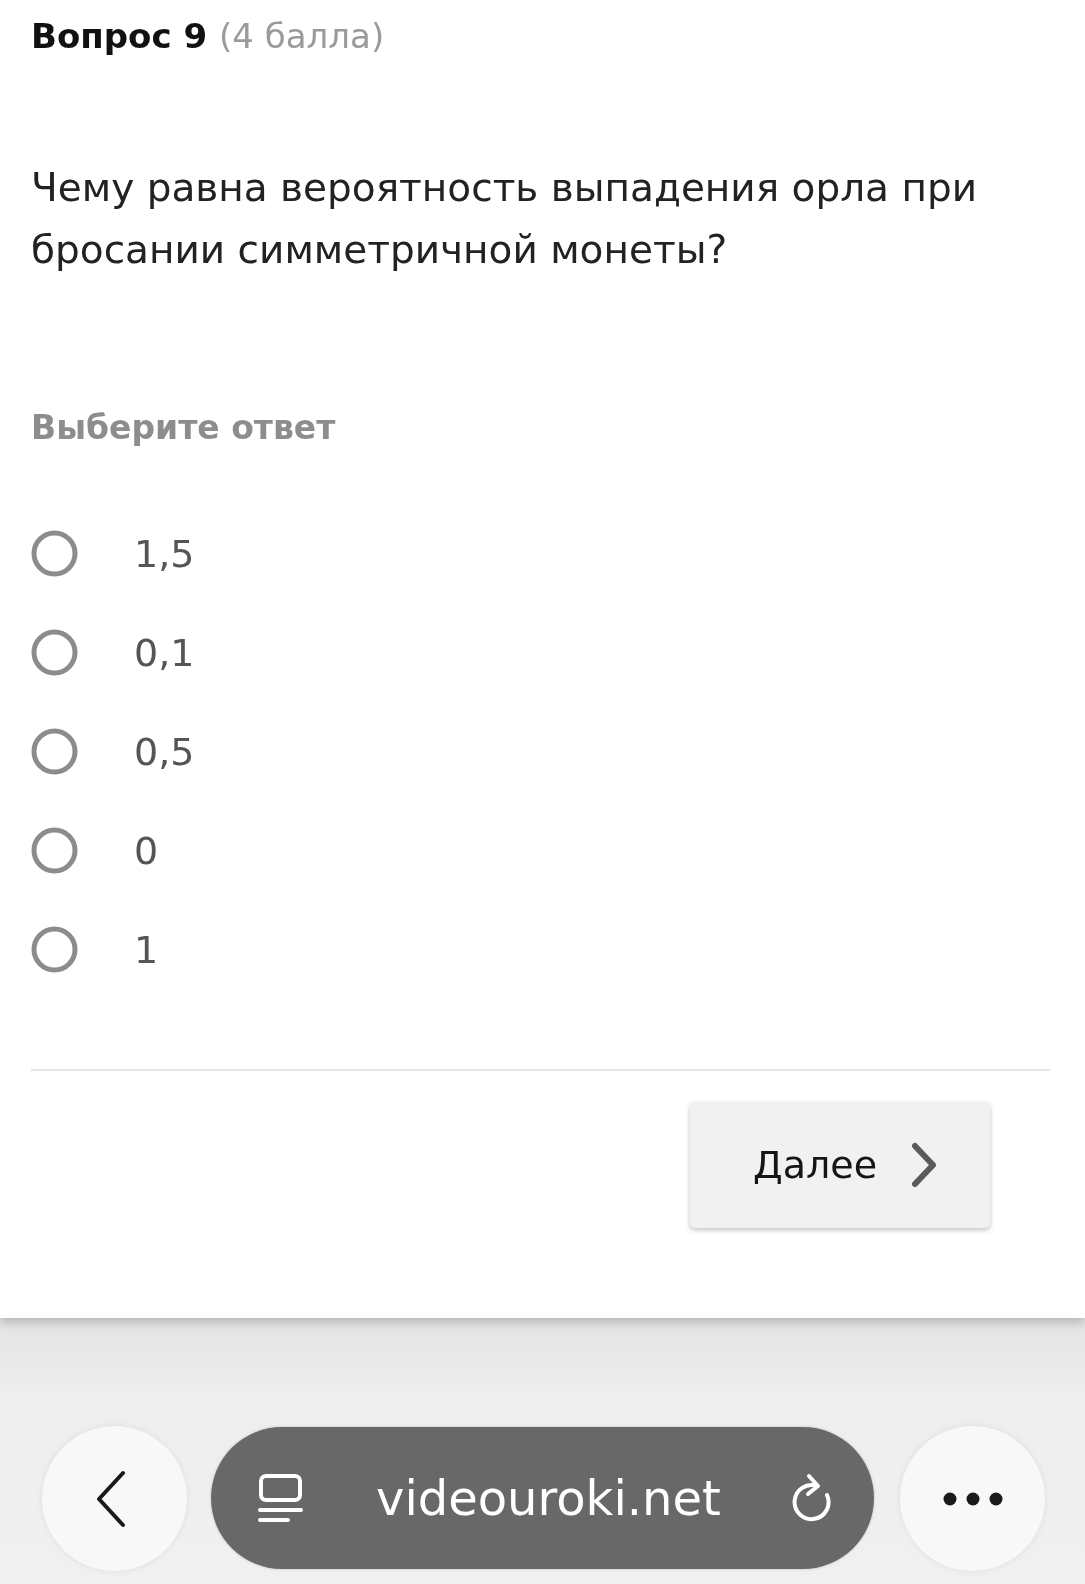 This screenshot has width=1085, height=1584. What do you see at coordinates (280, 1498) in the screenshot?
I see `page-layout-icon` at bounding box center [280, 1498].